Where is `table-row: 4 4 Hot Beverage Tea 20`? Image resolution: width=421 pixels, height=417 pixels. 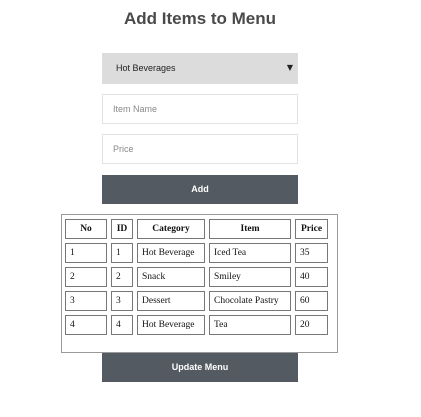
table-row: 4 4 Hot Beverage Tea 20 is located at coordinates (196, 325).